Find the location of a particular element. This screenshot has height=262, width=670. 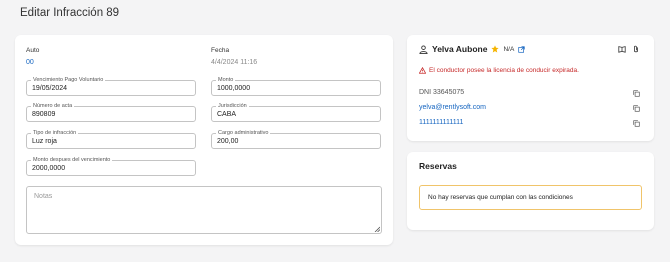

numero-acta-value: 890809 is located at coordinates (44, 114).